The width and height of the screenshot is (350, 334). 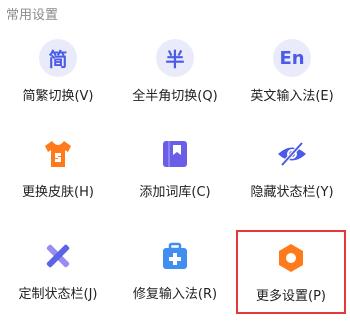 I want to click on grid-item-full-half-width: 半 全半角切换(Q), so click(x=175, y=75).